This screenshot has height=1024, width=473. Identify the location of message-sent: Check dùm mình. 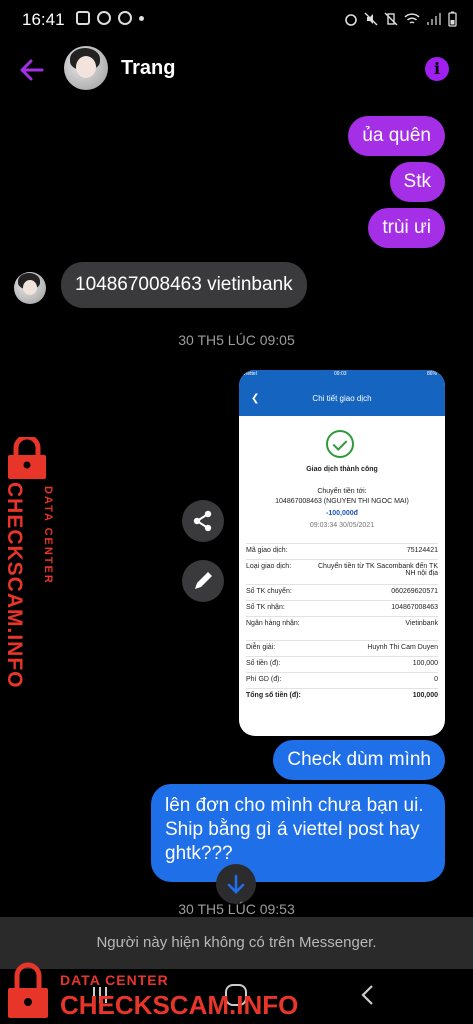
(359, 760).